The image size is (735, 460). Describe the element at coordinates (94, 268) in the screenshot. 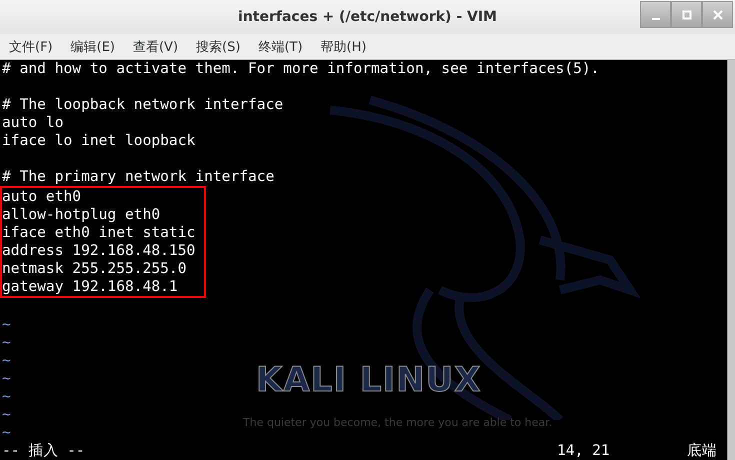

I see `code-line: netmask 255.255.255.0` at that location.